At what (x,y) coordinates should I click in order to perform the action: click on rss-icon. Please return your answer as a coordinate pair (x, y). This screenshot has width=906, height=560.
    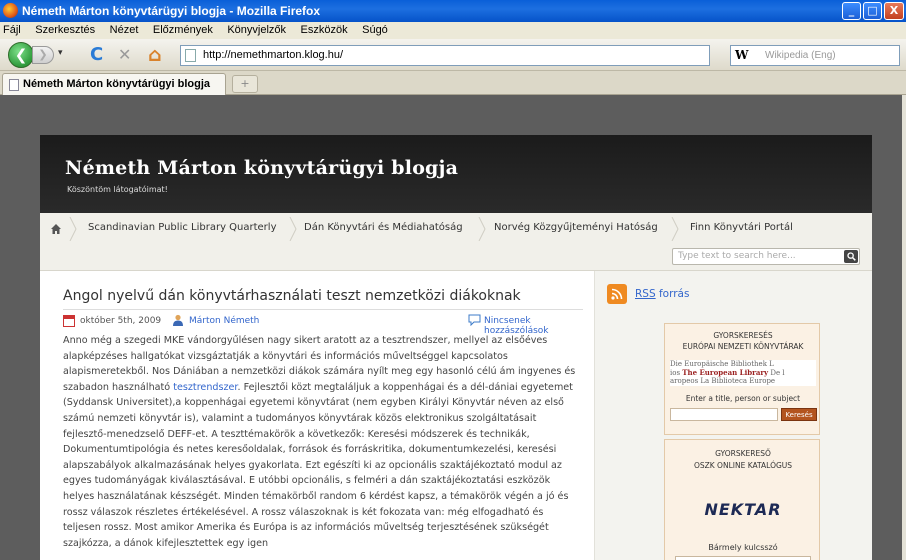
    Looking at the image, I should click on (617, 294).